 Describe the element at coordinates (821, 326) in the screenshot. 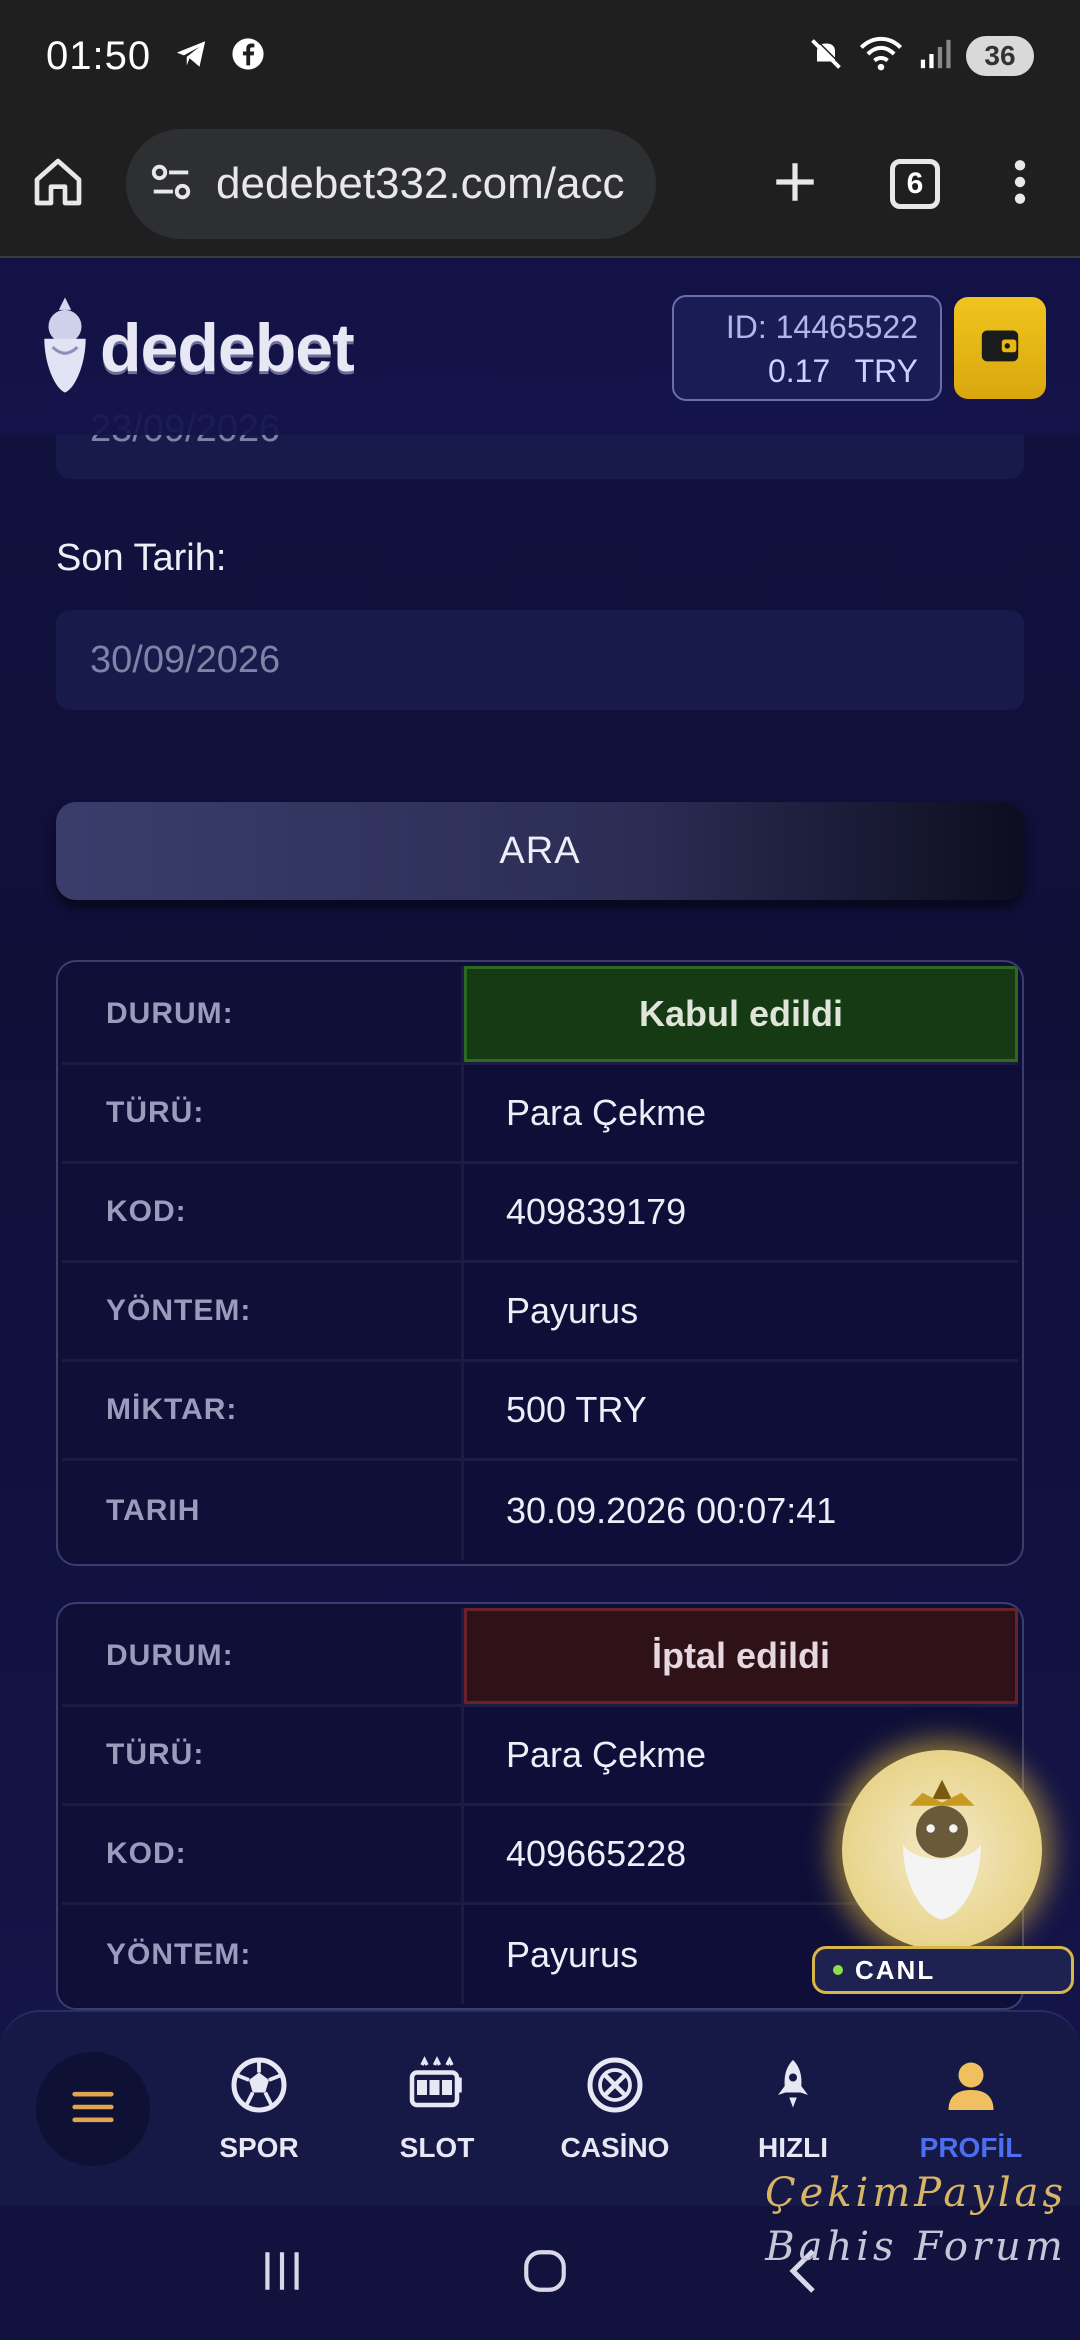

I see `user-id: ID: 14465522` at that location.